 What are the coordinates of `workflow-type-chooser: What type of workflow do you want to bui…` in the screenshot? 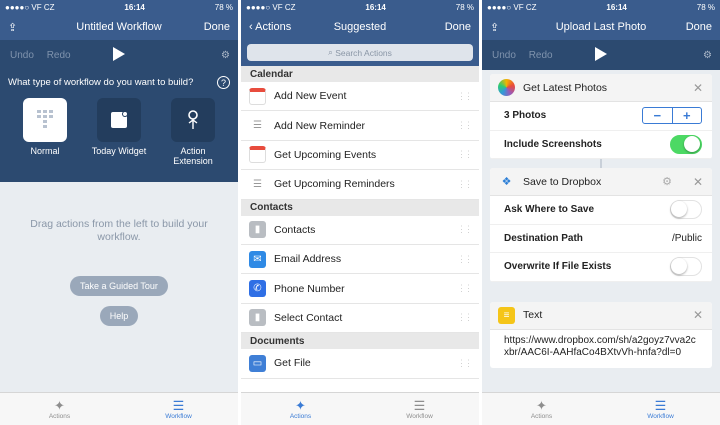 It's located at (119, 126).